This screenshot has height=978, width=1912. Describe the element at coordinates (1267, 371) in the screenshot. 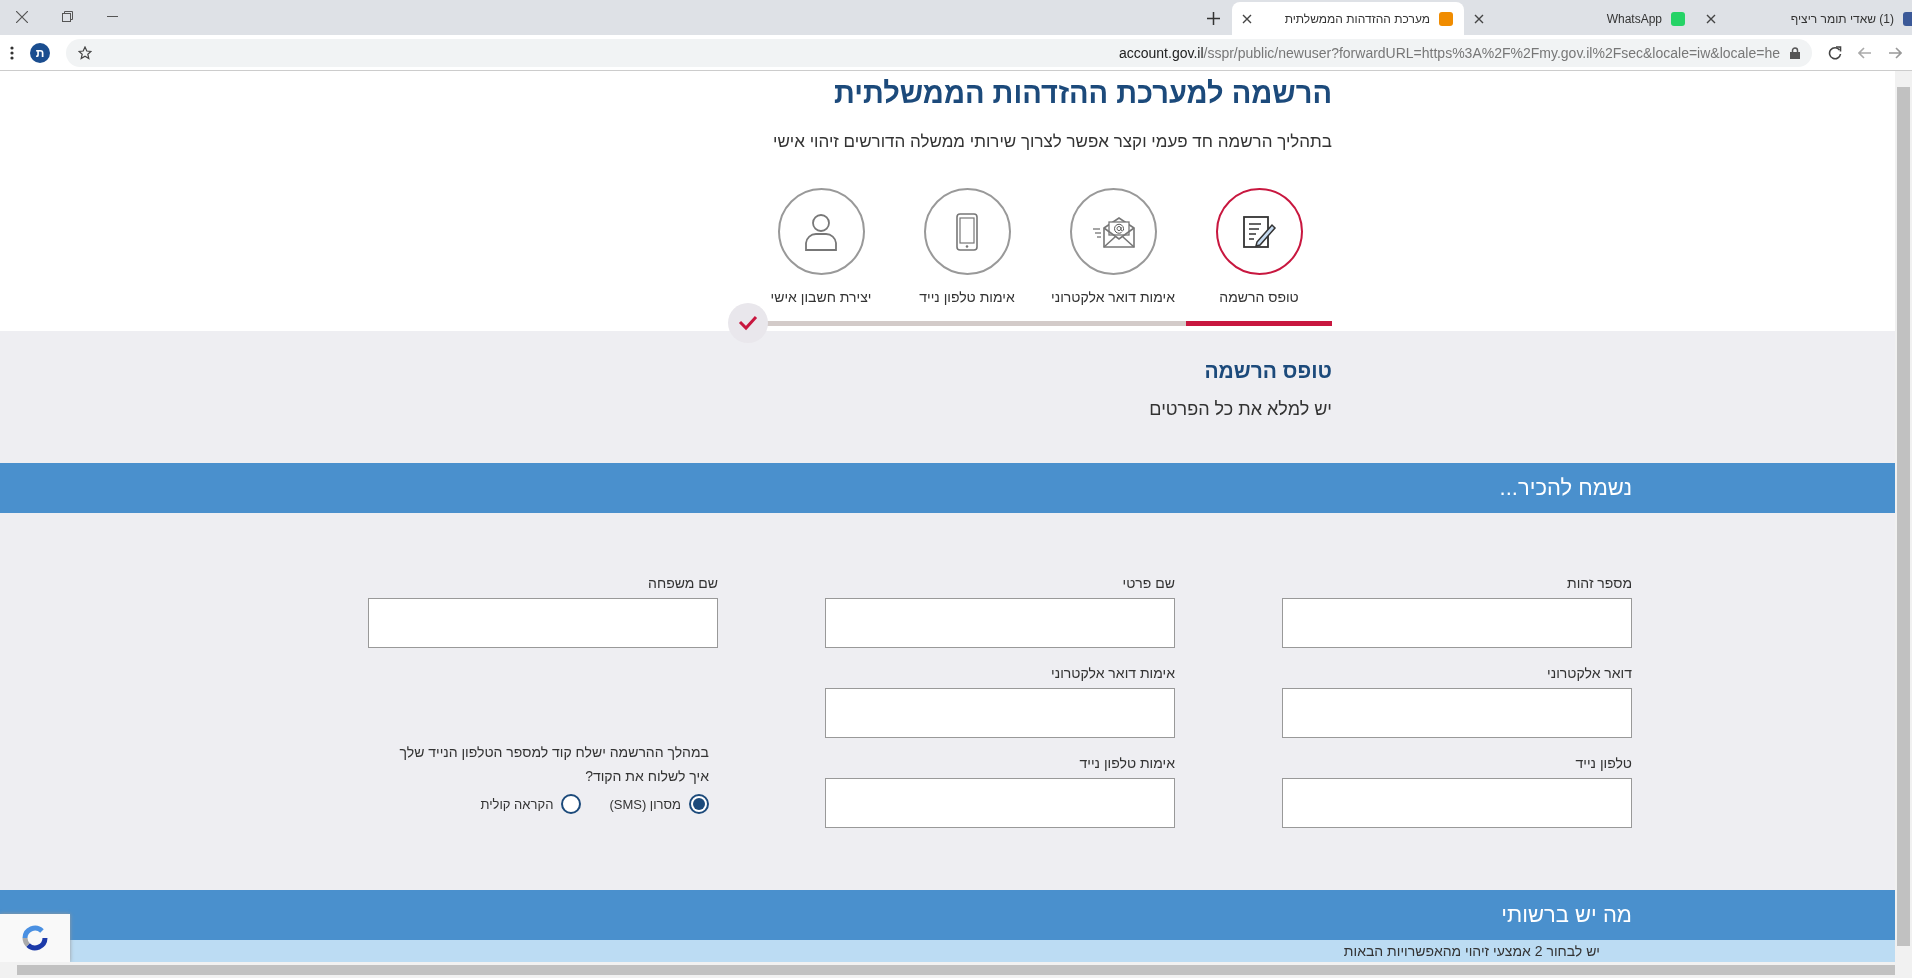

I see `form-title: טופס הרשמה` at that location.